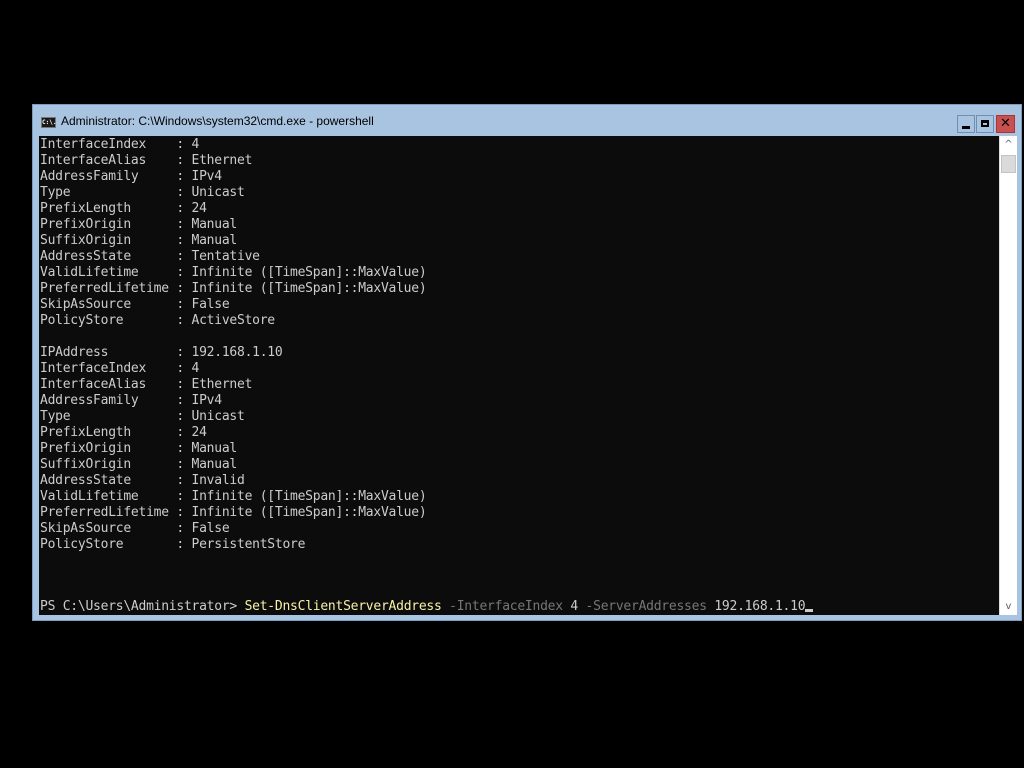 The image size is (1024, 768). I want to click on console-line: AddressState : Invalid, so click(142, 480).